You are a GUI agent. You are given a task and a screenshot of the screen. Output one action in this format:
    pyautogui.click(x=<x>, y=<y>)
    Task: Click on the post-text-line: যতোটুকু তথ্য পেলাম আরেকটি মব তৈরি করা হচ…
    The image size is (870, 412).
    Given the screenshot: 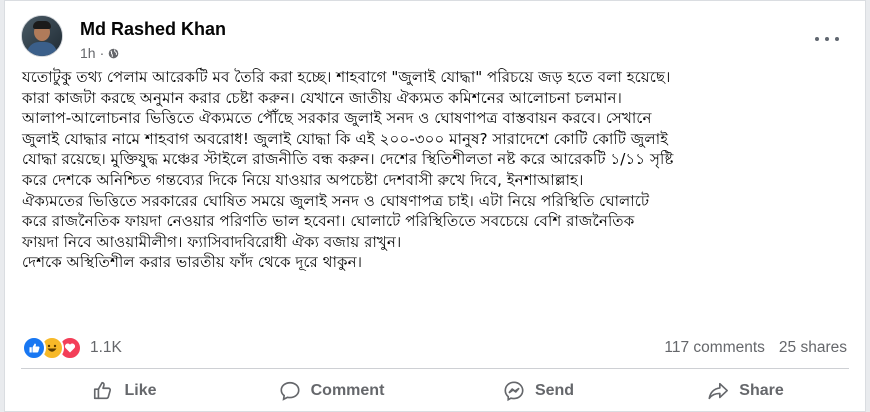 What is the action you would take?
    pyautogui.click(x=346, y=77)
    